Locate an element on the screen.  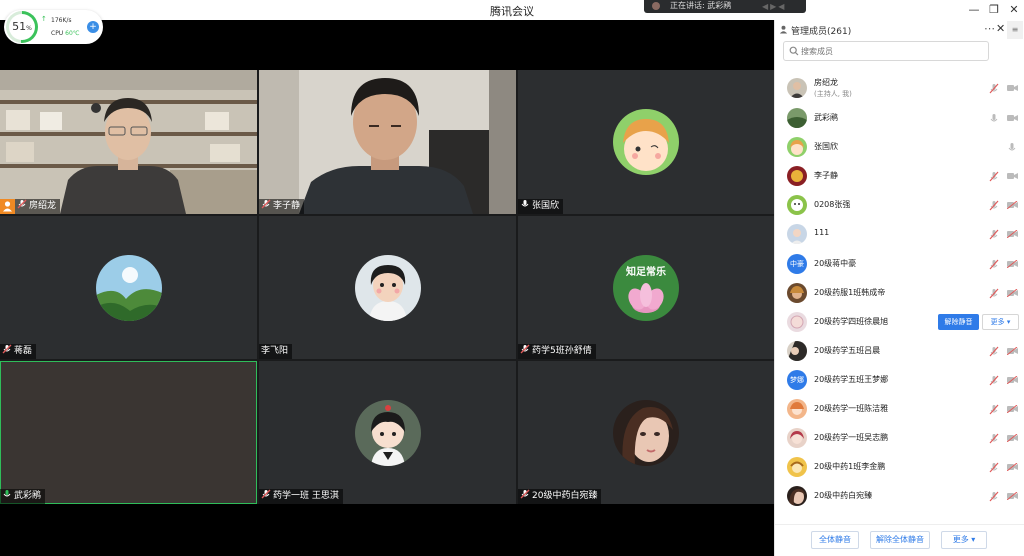
member-row: 20级药学四班徐晨旭 解除静音 更多 ▾ is located at coordinates (899, 322).